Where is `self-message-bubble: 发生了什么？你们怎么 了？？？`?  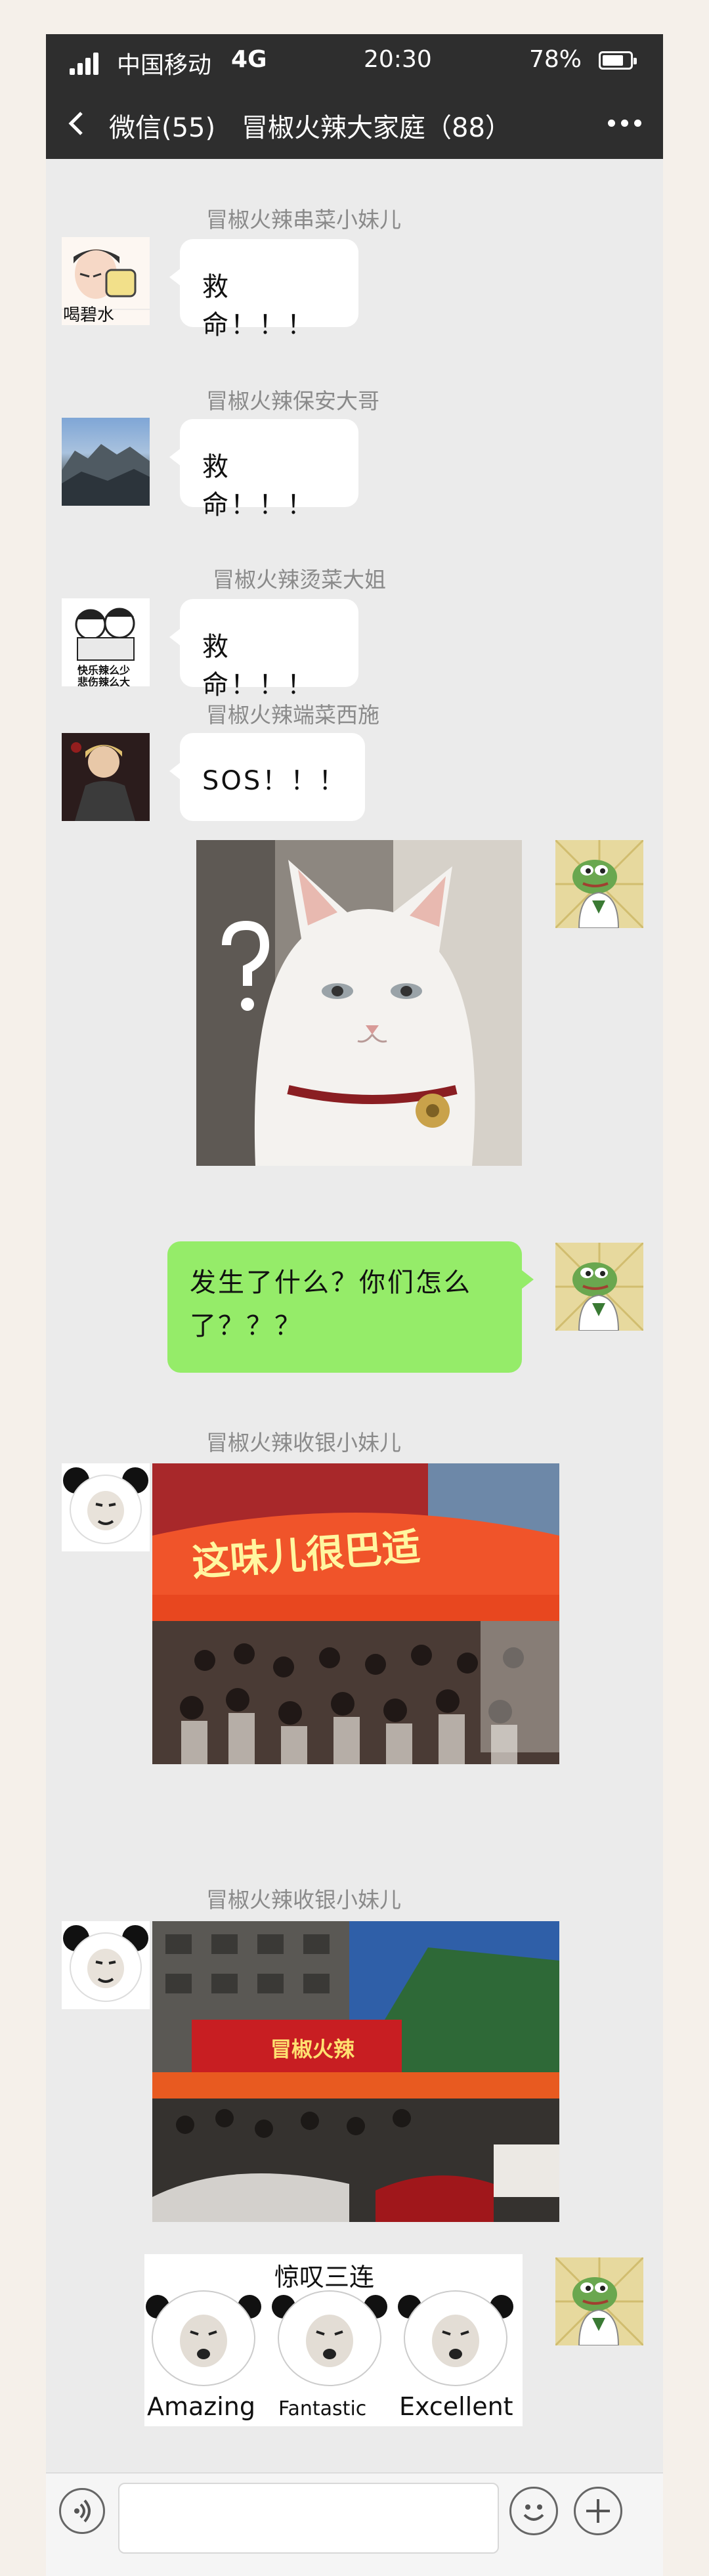
self-message-bubble: 发生了什么？你们怎么 了？？？ is located at coordinates (350, 1307).